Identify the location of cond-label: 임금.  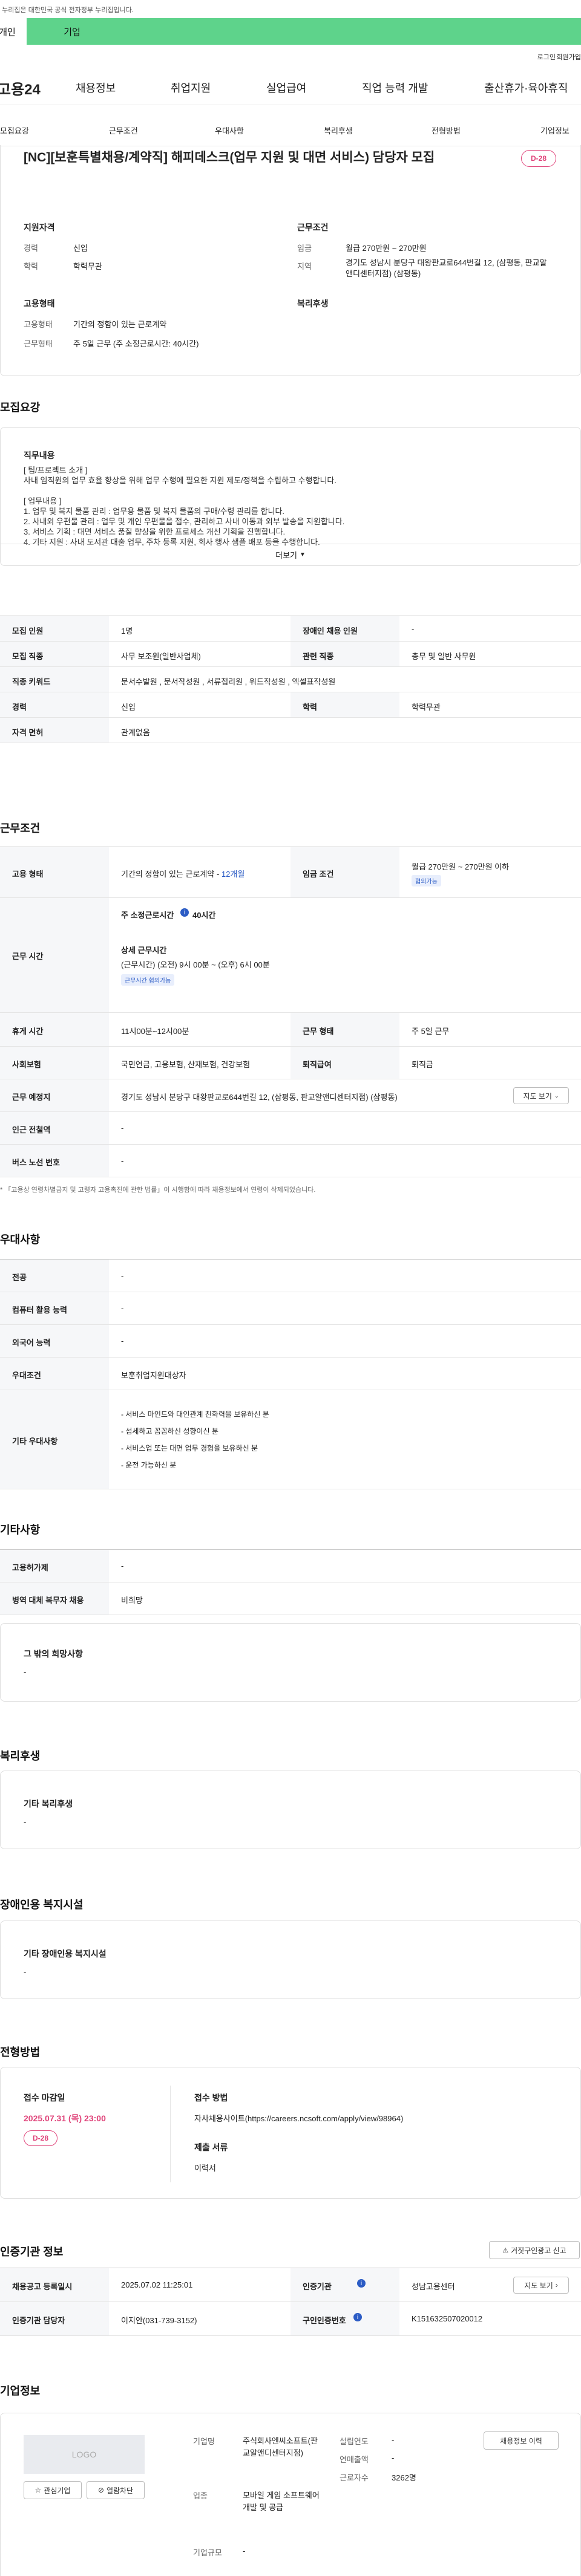
(304, 249).